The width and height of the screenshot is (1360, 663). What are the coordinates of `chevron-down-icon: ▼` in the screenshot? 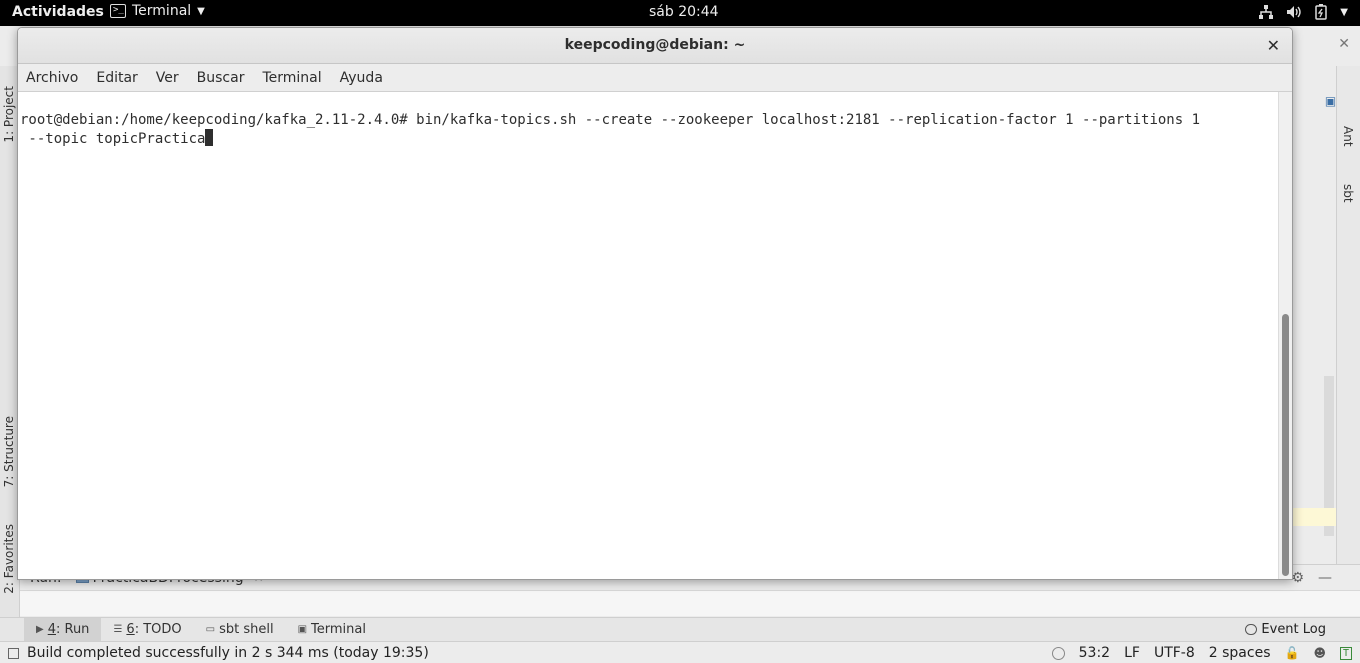 It's located at (201, 11).